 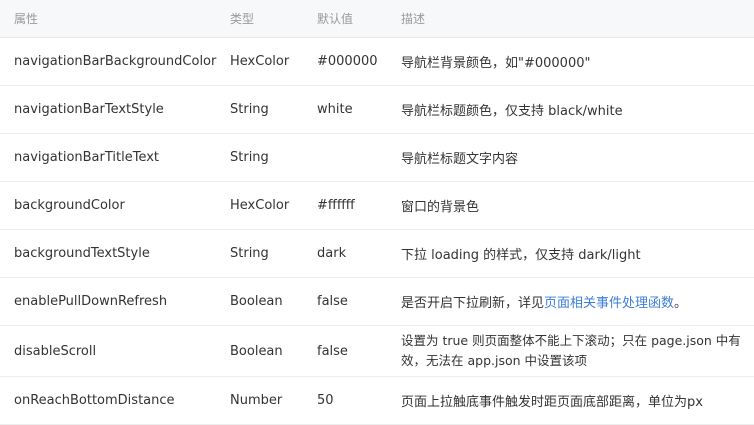 What do you see at coordinates (325, 400) in the screenshot?
I see `property-default: 50` at bounding box center [325, 400].